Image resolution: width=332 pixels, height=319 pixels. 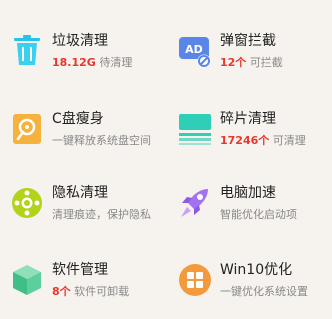 I want to click on tile-subtitle-text: 可拦截, so click(x=266, y=62).